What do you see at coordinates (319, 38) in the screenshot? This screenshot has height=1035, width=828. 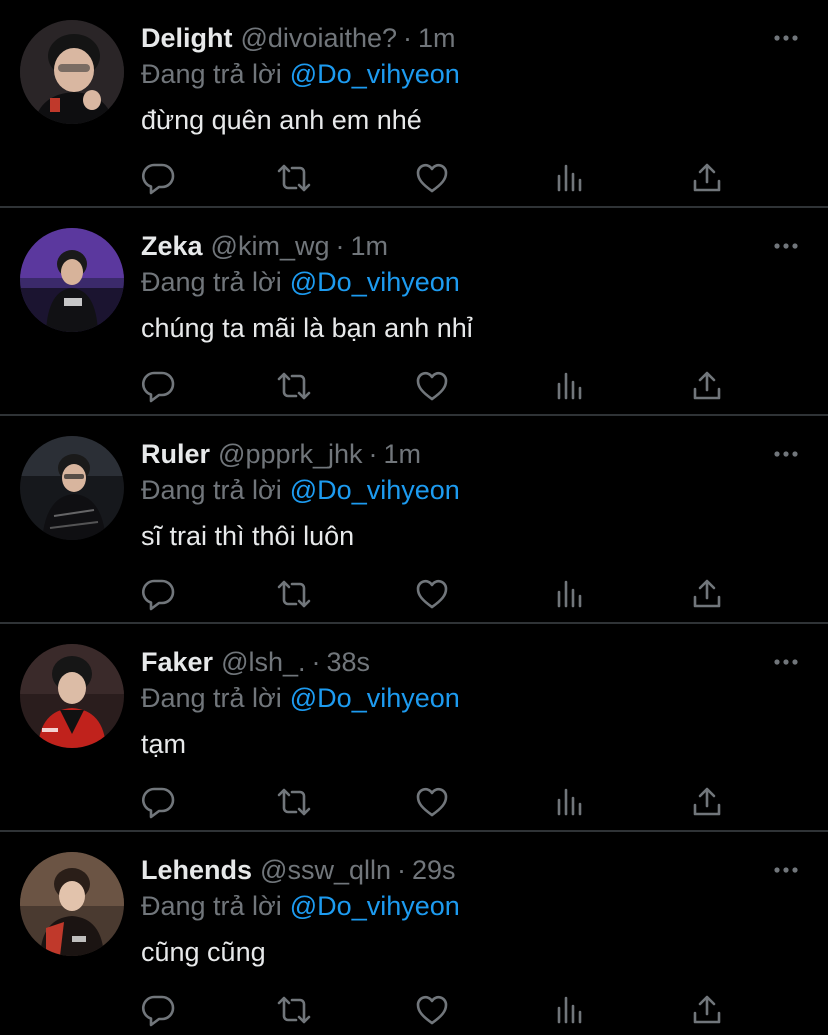 I see `user-handle: @divoiaithe?` at bounding box center [319, 38].